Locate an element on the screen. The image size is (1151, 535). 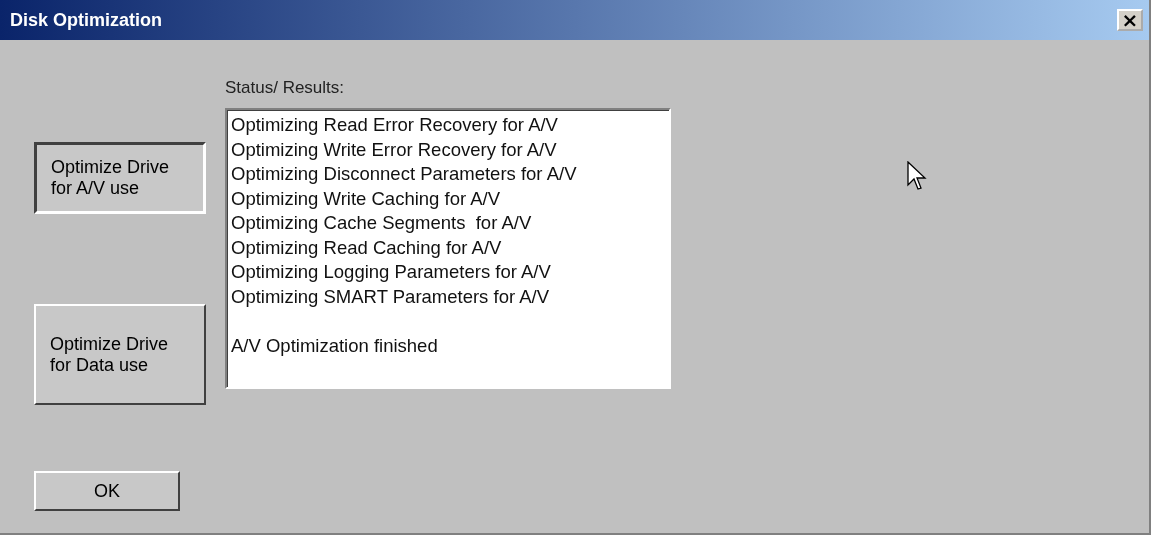
result-line: Optimizing Logging Parameters for A/V is located at coordinates (391, 272).